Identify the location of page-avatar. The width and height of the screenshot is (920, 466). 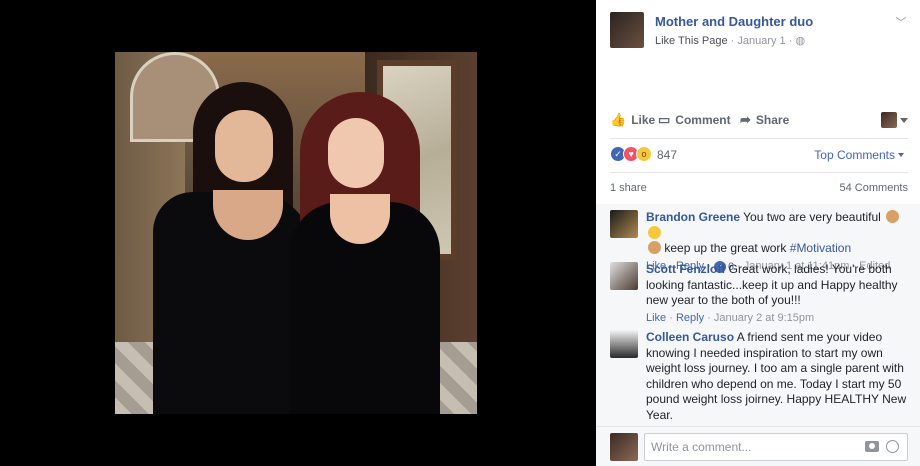
(627, 30).